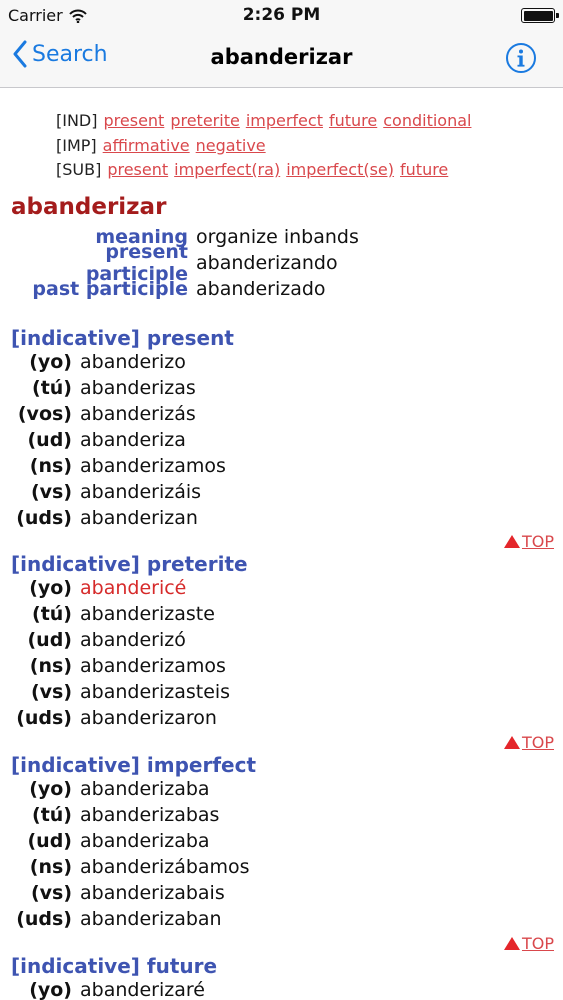  I want to click on verb-form: abanderizasteis, so click(155, 692).